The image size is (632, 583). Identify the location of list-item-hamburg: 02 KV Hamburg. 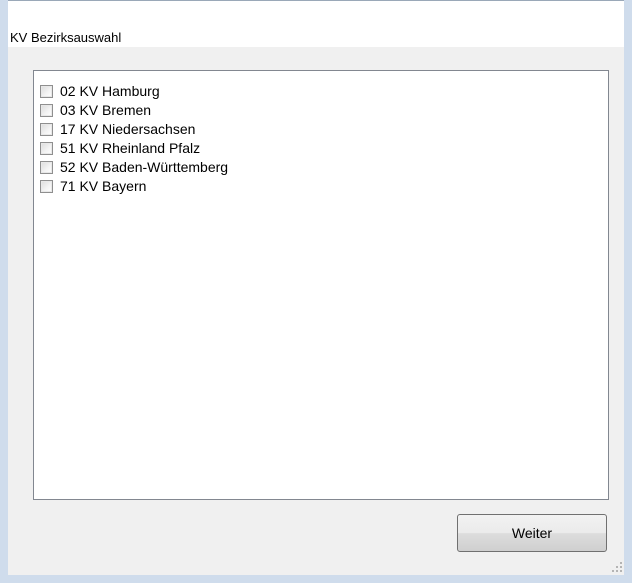
(100, 91).